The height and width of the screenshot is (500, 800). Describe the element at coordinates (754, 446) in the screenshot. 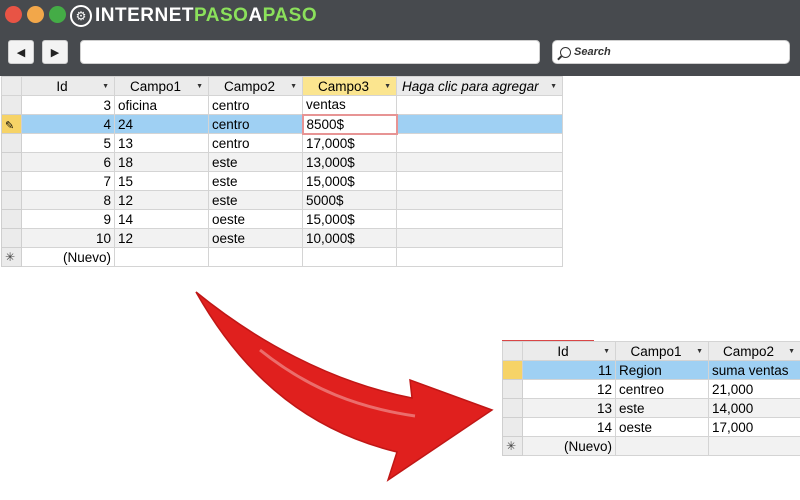

I see `cell-campo2` at that location.